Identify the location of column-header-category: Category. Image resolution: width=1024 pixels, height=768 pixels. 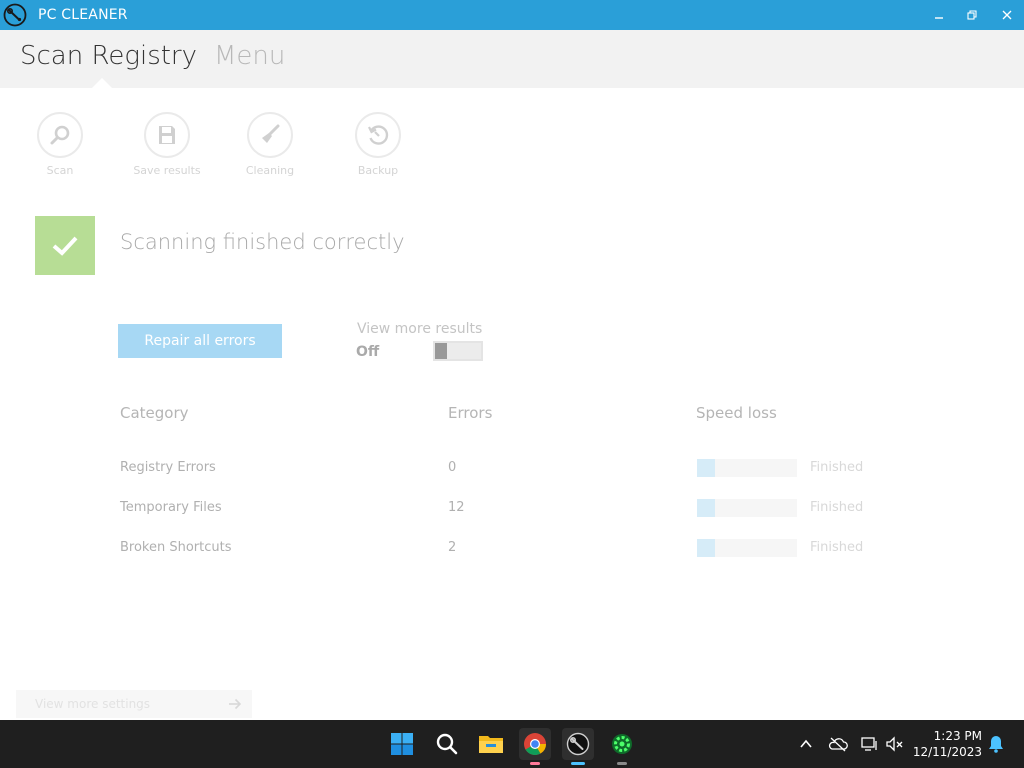
(154, 413).